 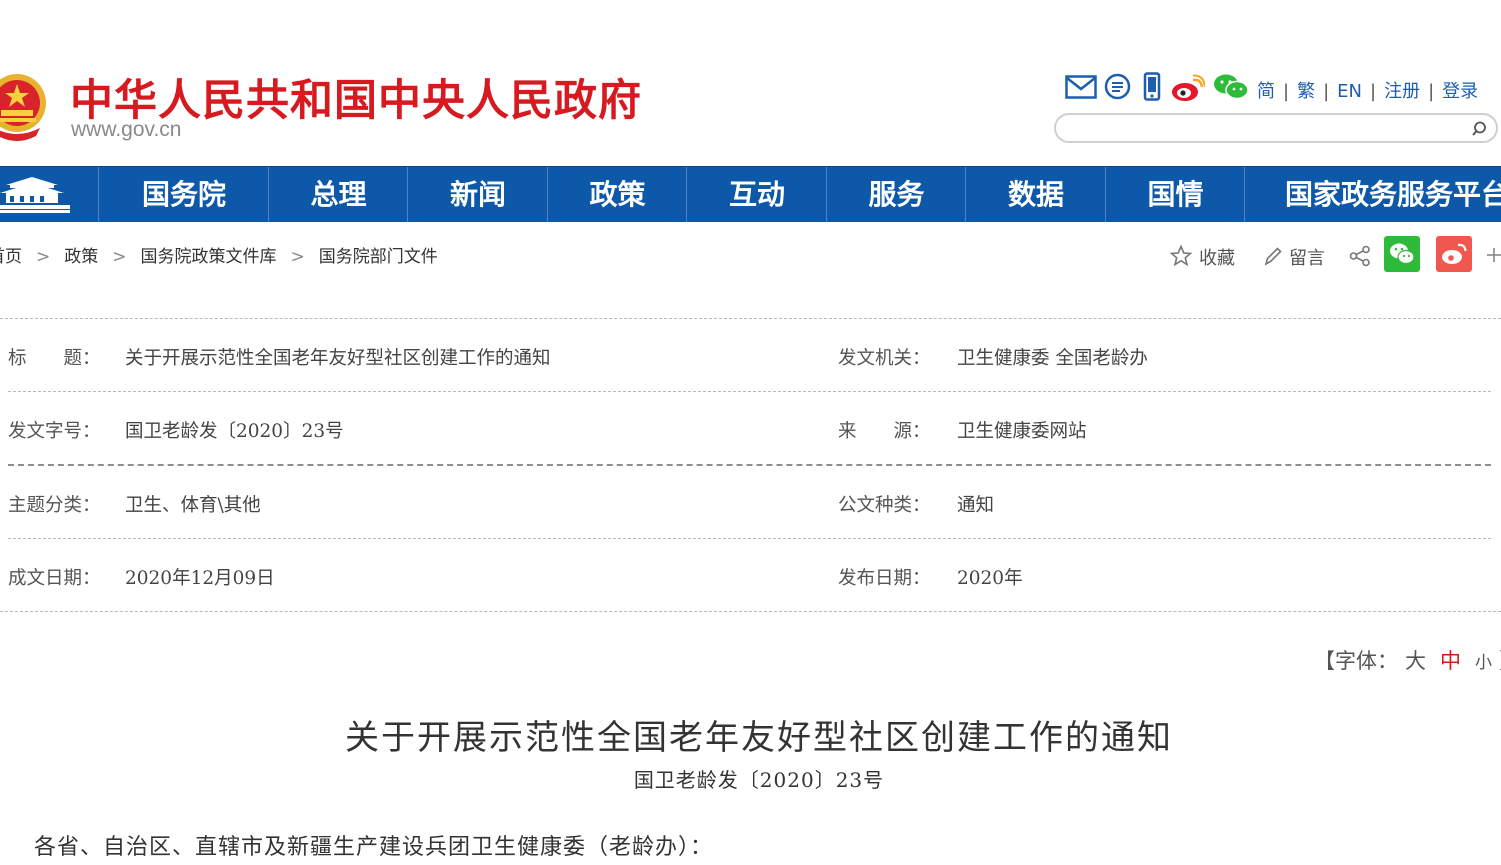 I want to click on meta-value-source: 卫生健康委网站, so click(x=1022, y=431).